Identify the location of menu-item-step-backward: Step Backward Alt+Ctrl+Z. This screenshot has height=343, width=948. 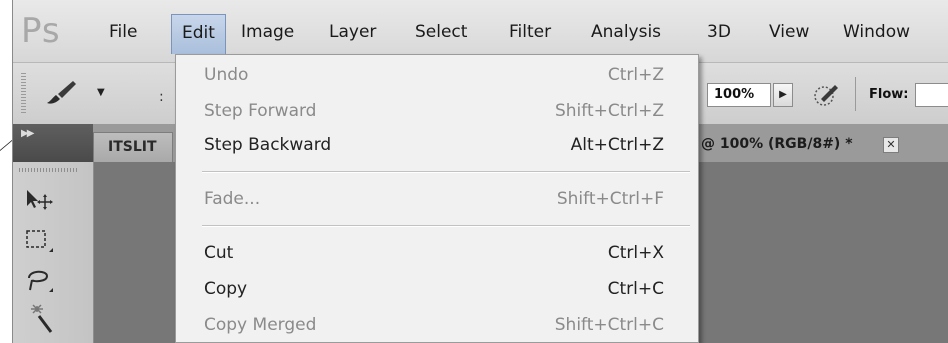
(437, 146).